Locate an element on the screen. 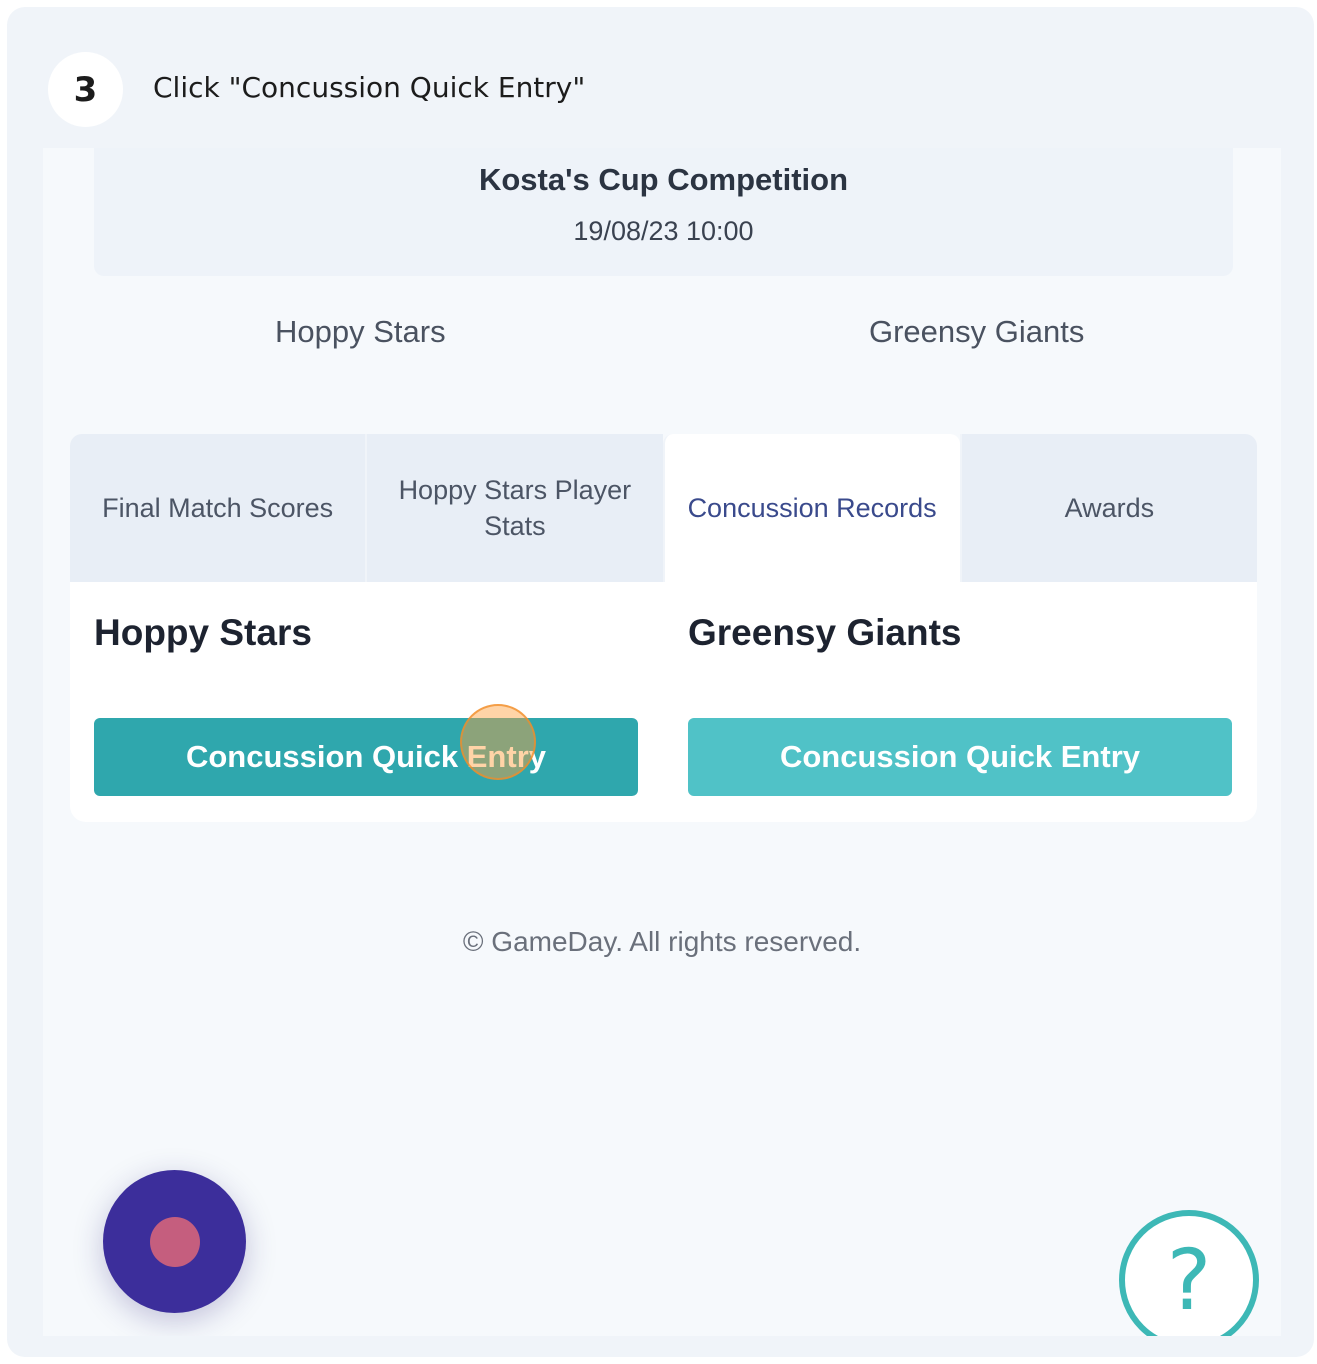 Image resolution: width=1317 pixels, height=1364 pixels. match-datetime: 19/08/23 10:00 is located at coordinates (663, 231).